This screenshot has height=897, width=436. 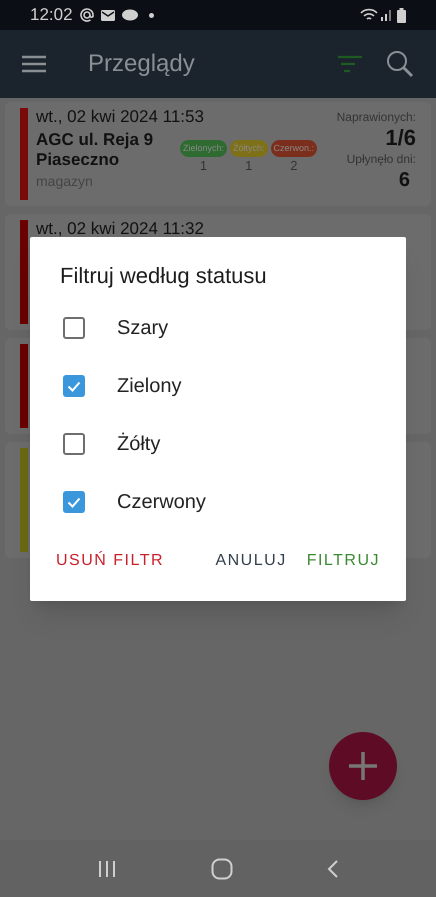 I want to click on menu-icon, so click(x=34, y=64).